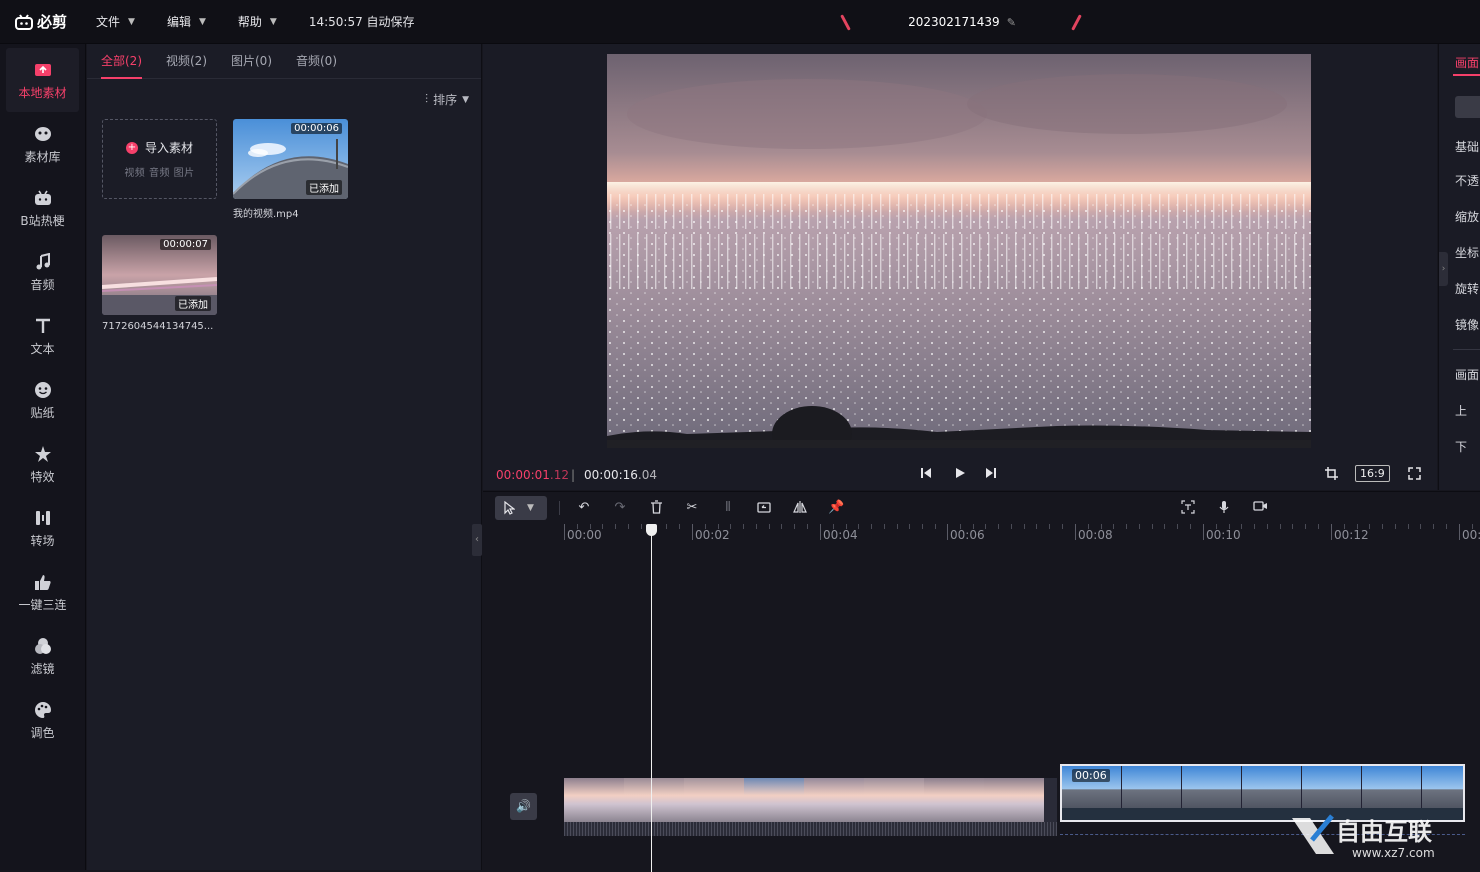 Image resolution: width=1480 pixels, height=872 pixels. What do you see at coordinates (257, 21) in the screenshot?
I see `menu-help: 帮助 ▼` at bounding box center [257, 21].